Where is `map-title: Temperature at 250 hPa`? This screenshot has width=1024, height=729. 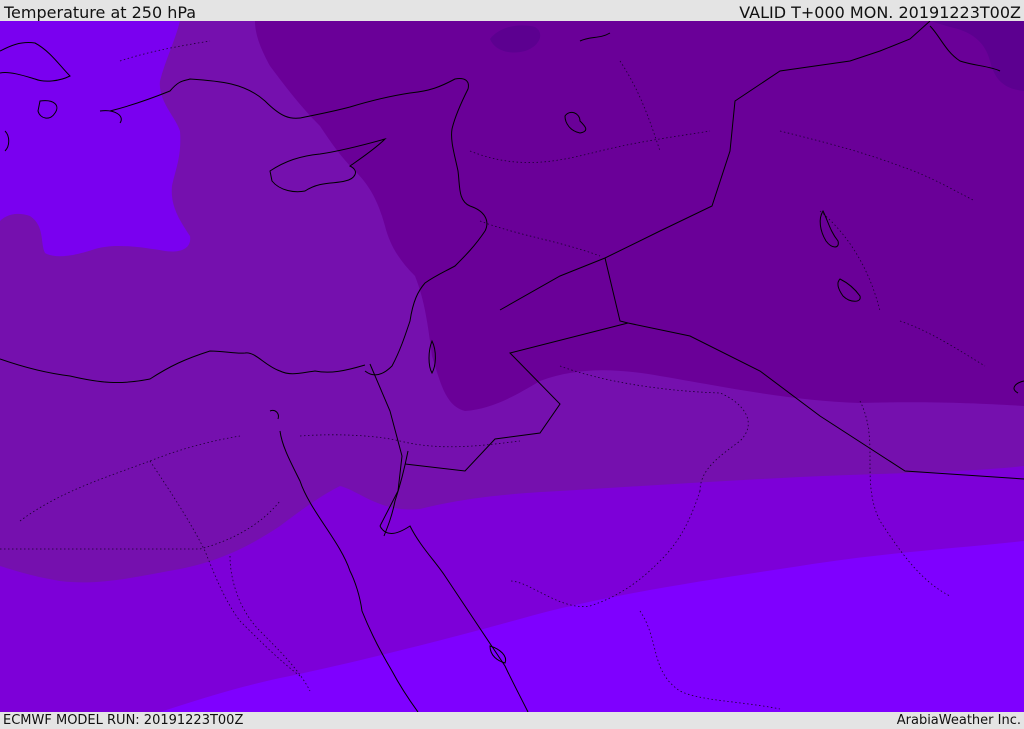
map-title: Temperature at 250 hPa is located at coordinates (100, 12).